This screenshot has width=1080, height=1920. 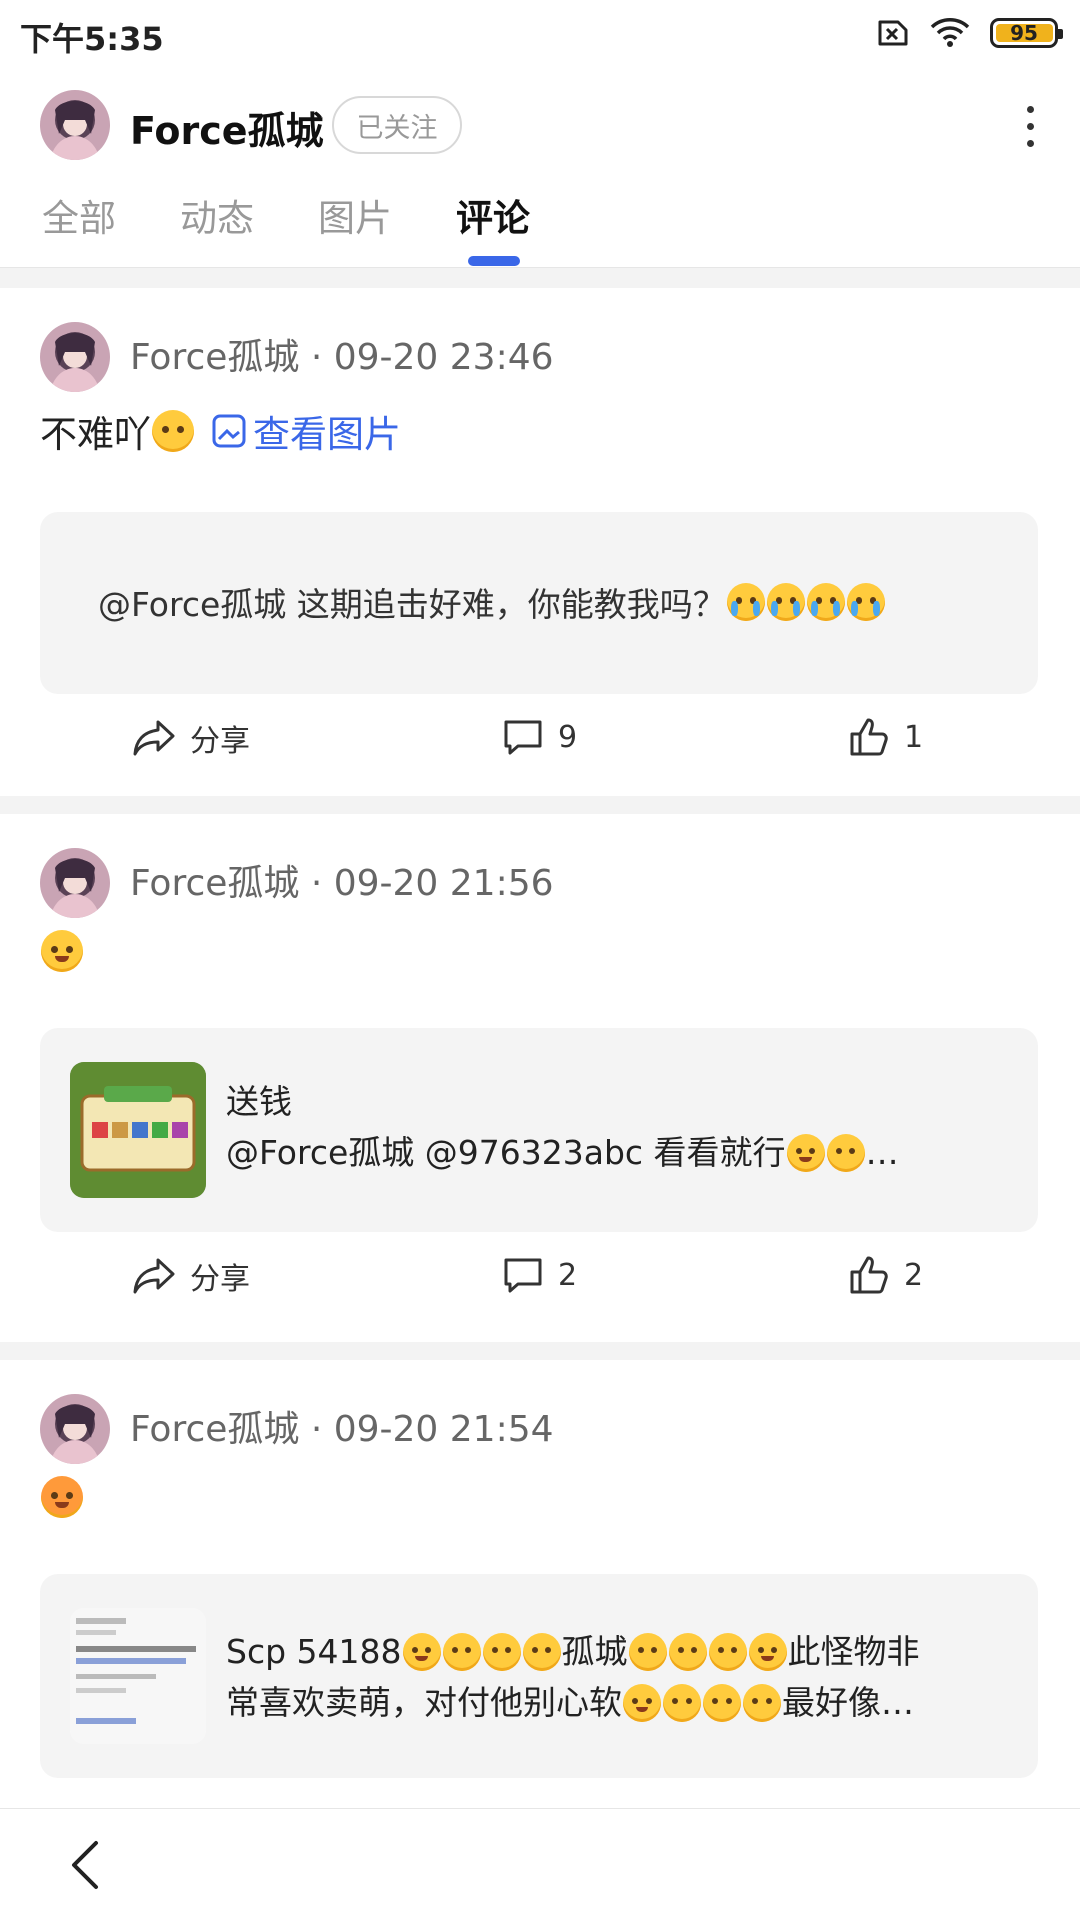 What do you see at coordinates (95, 434) in the screenshot?
I see `post-text-content: 不难吖` at bounding box center [95, 434].